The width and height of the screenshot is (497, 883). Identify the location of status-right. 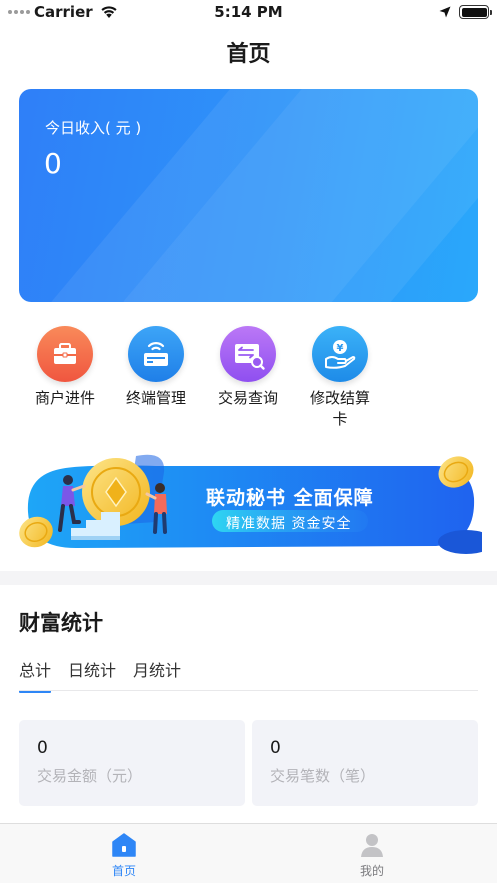
(465, 12).